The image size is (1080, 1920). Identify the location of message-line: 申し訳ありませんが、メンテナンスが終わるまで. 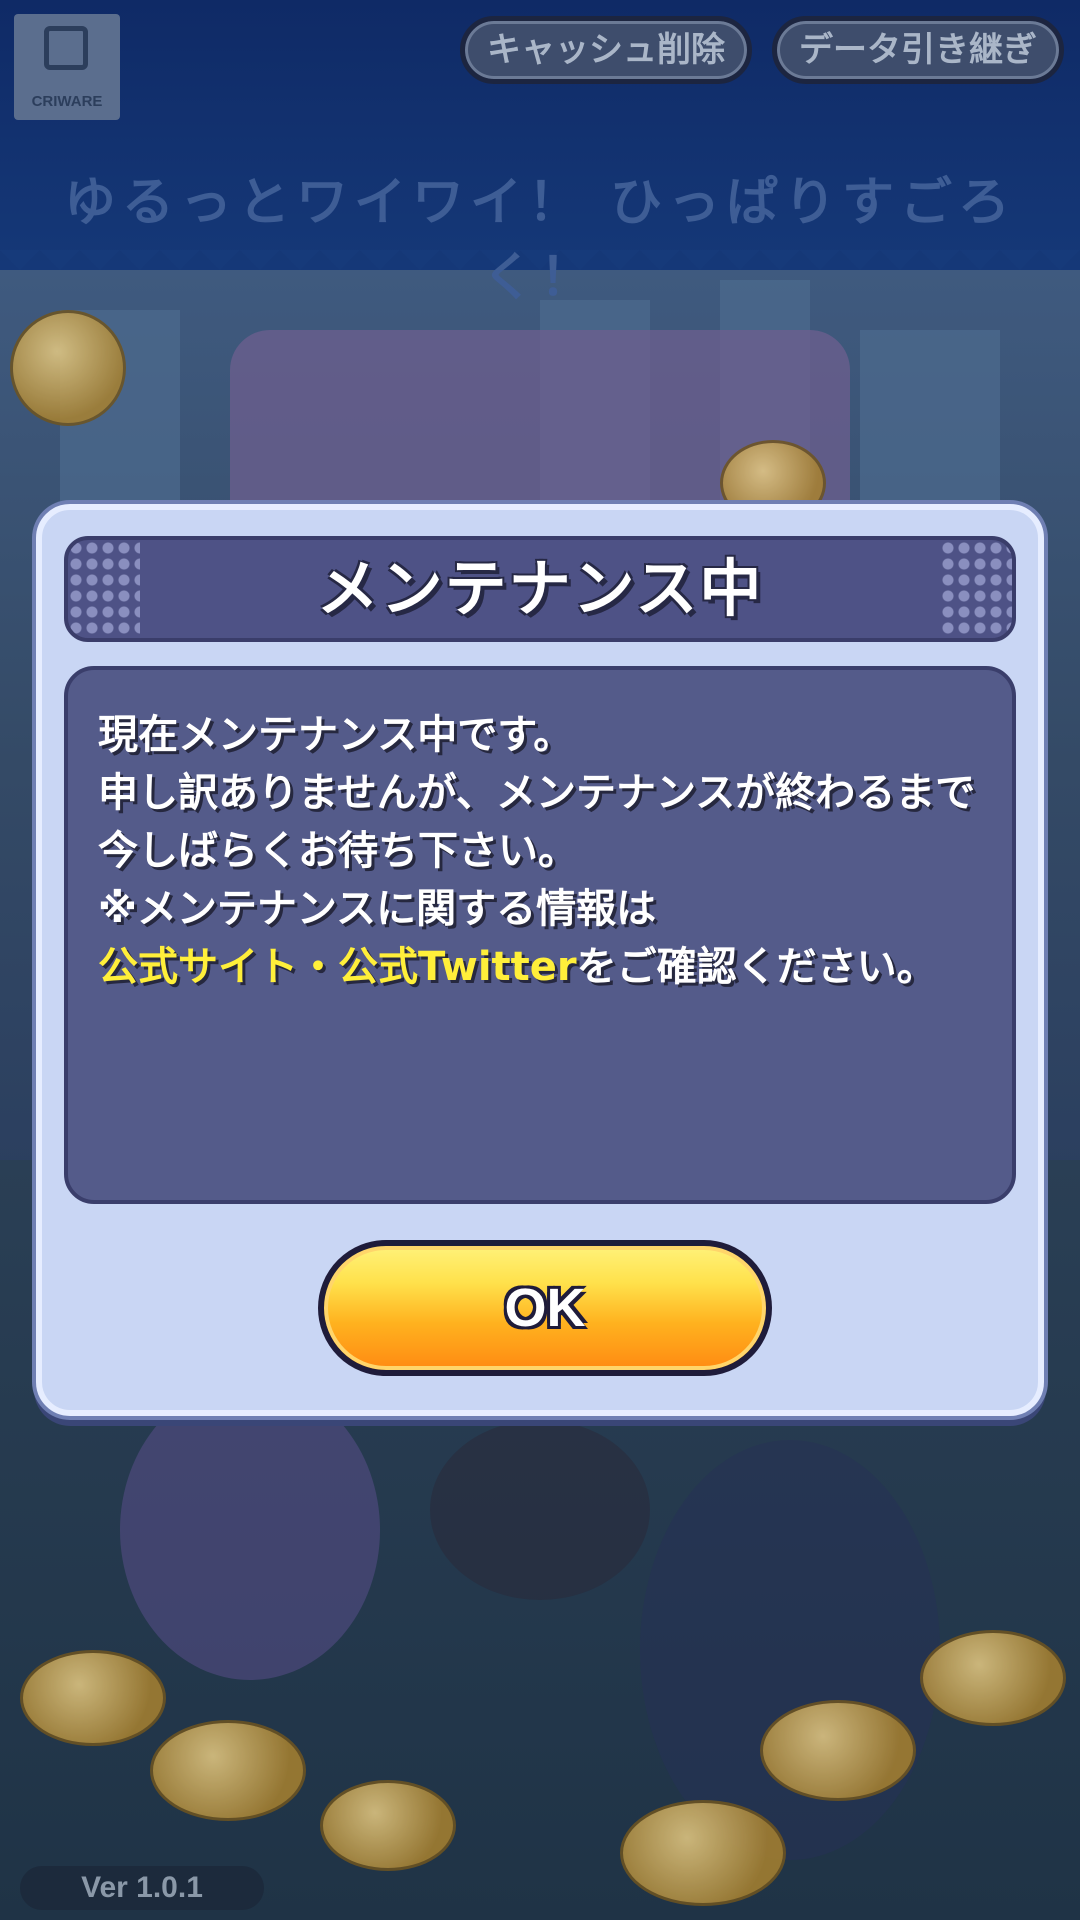
(537, 793).